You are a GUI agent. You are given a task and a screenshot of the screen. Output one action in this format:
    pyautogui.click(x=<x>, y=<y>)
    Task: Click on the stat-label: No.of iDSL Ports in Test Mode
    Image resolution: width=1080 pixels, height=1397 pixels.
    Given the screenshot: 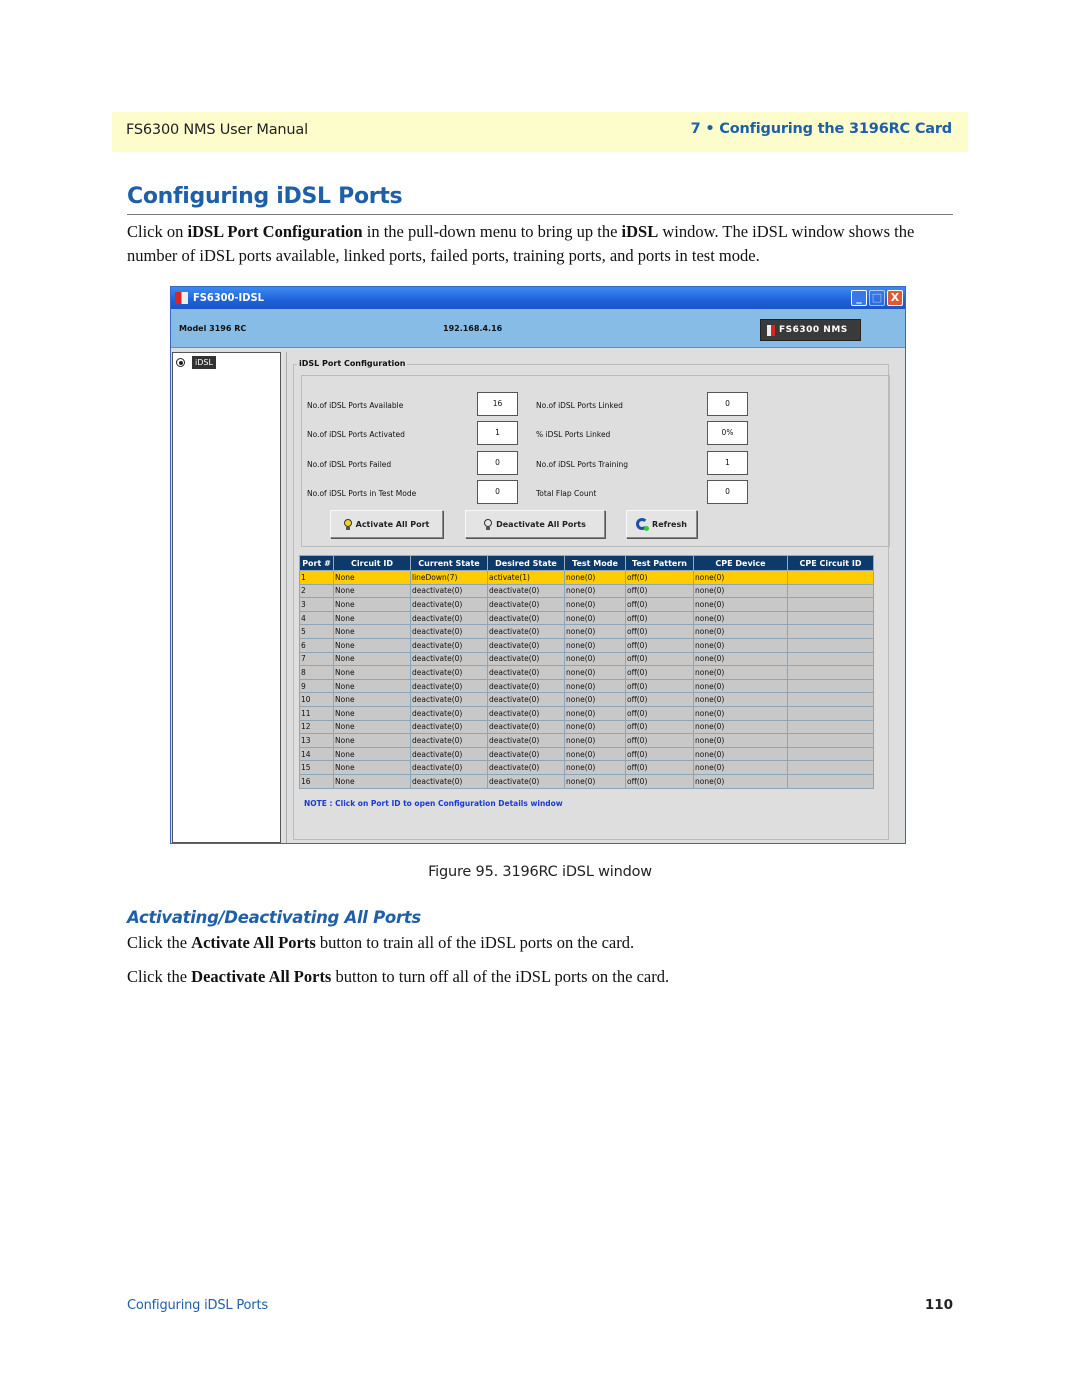 What is the action you would take?
    pyautogui.click(x=362, y=493)
    